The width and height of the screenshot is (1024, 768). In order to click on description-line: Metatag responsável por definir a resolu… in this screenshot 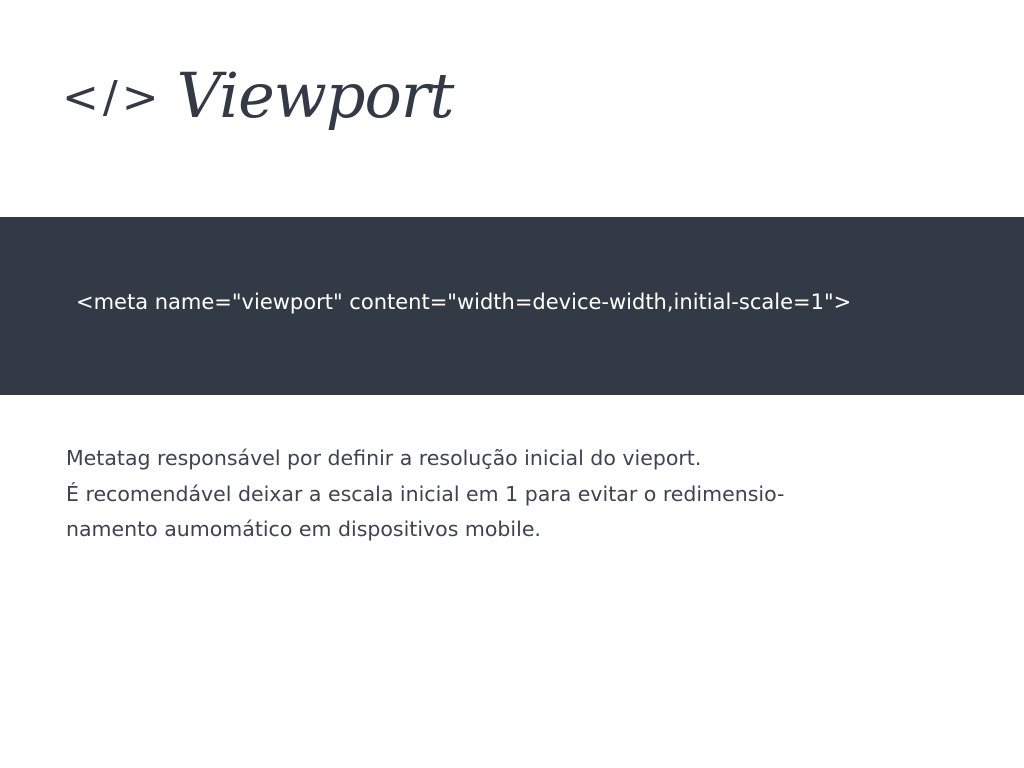, I will do `click(384, 458)`.